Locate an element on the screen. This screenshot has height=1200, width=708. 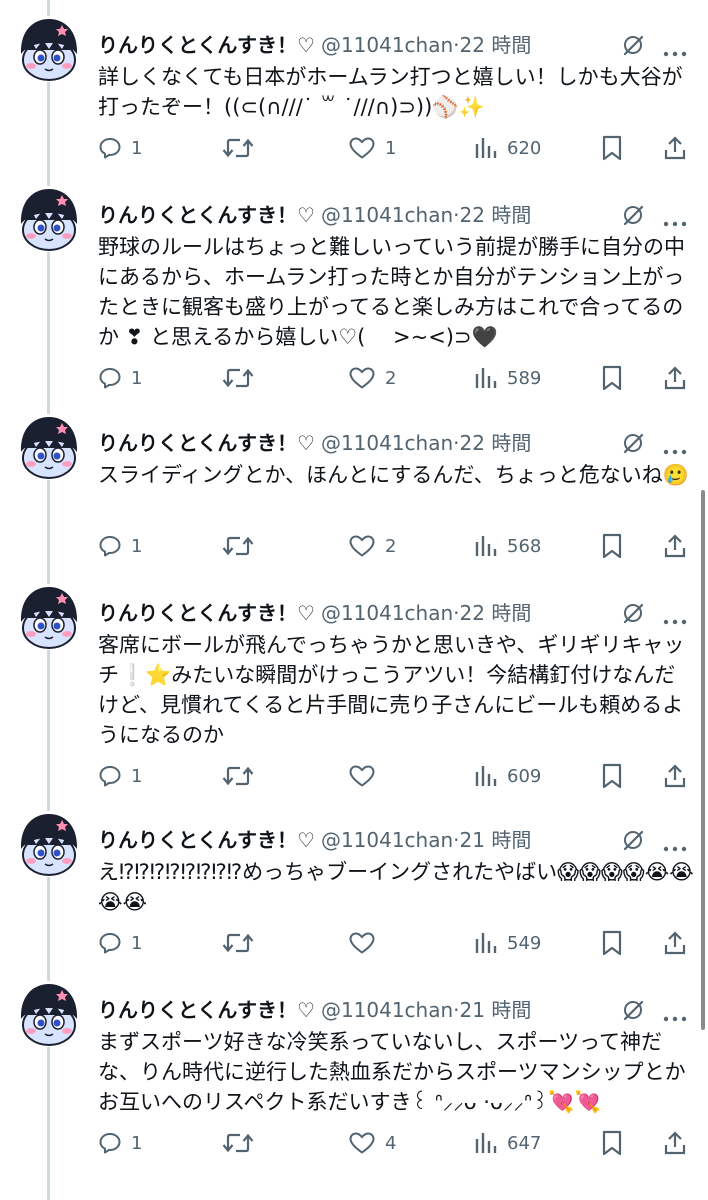
like-button: 1 is located at coordinates (372, 148).